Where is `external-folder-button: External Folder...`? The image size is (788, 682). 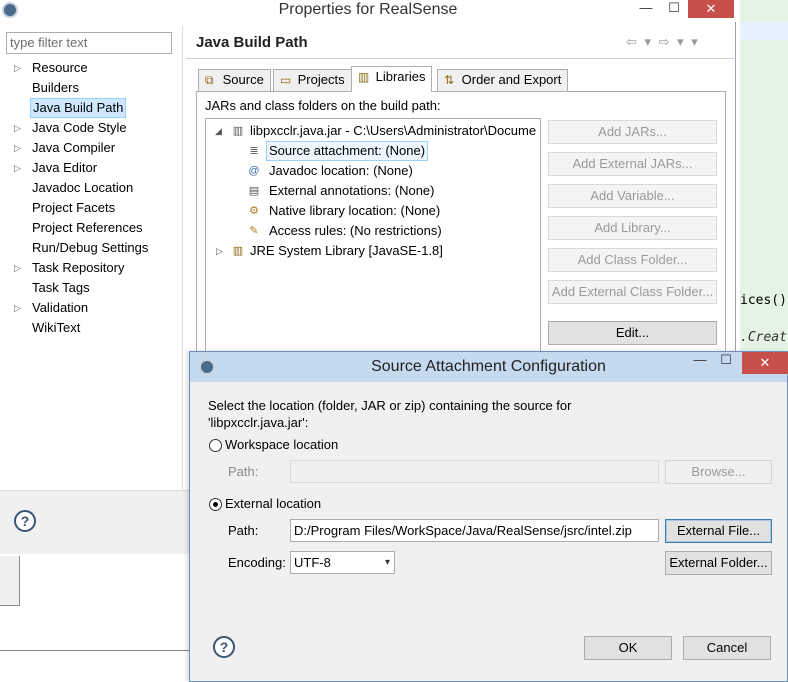 external-folder-button: External Folder... is located at coordinates (718, 563).